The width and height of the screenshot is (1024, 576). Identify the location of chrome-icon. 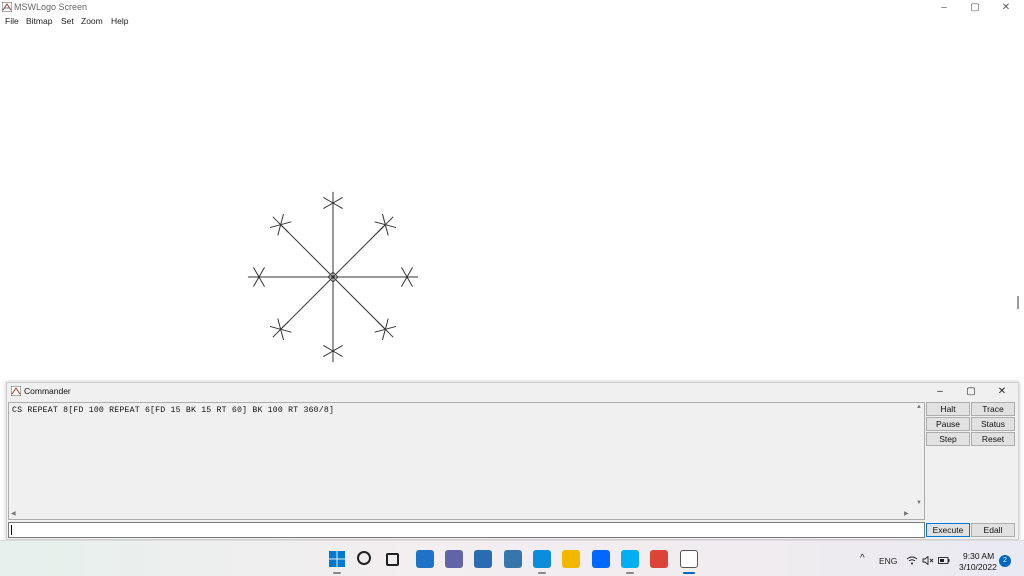
(659, 559).